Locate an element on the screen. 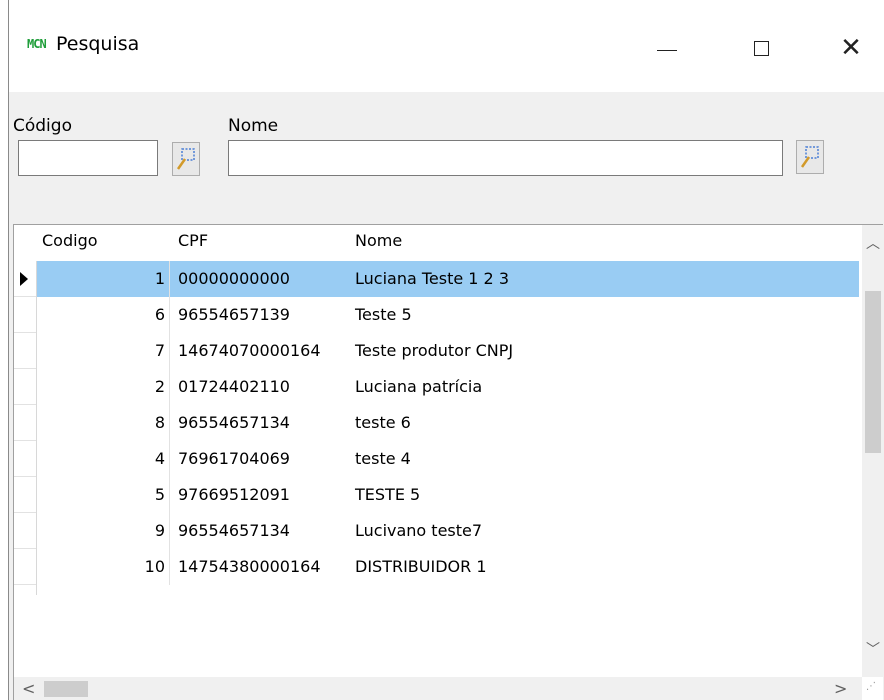 The height and width of the screenshot is (700, 884). vertical-scrollbar: ︿ ﹀ is located at coordinates (872, 451).